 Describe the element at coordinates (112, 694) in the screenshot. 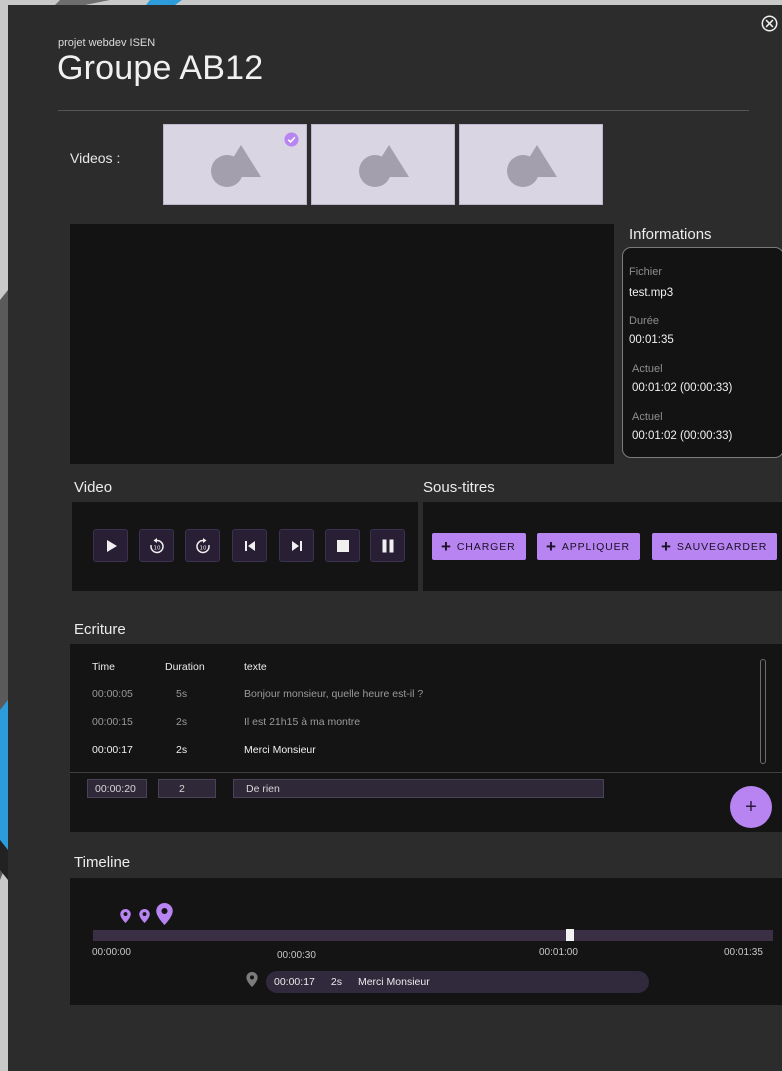

I see `row-time: 00:00:05` at that location.